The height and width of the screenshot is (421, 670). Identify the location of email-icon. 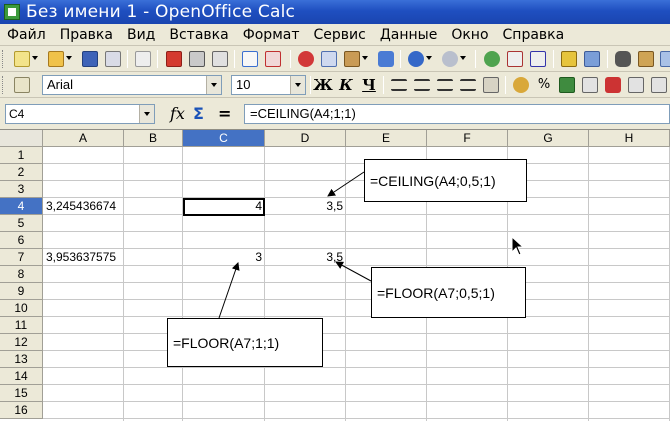
(113, 59).